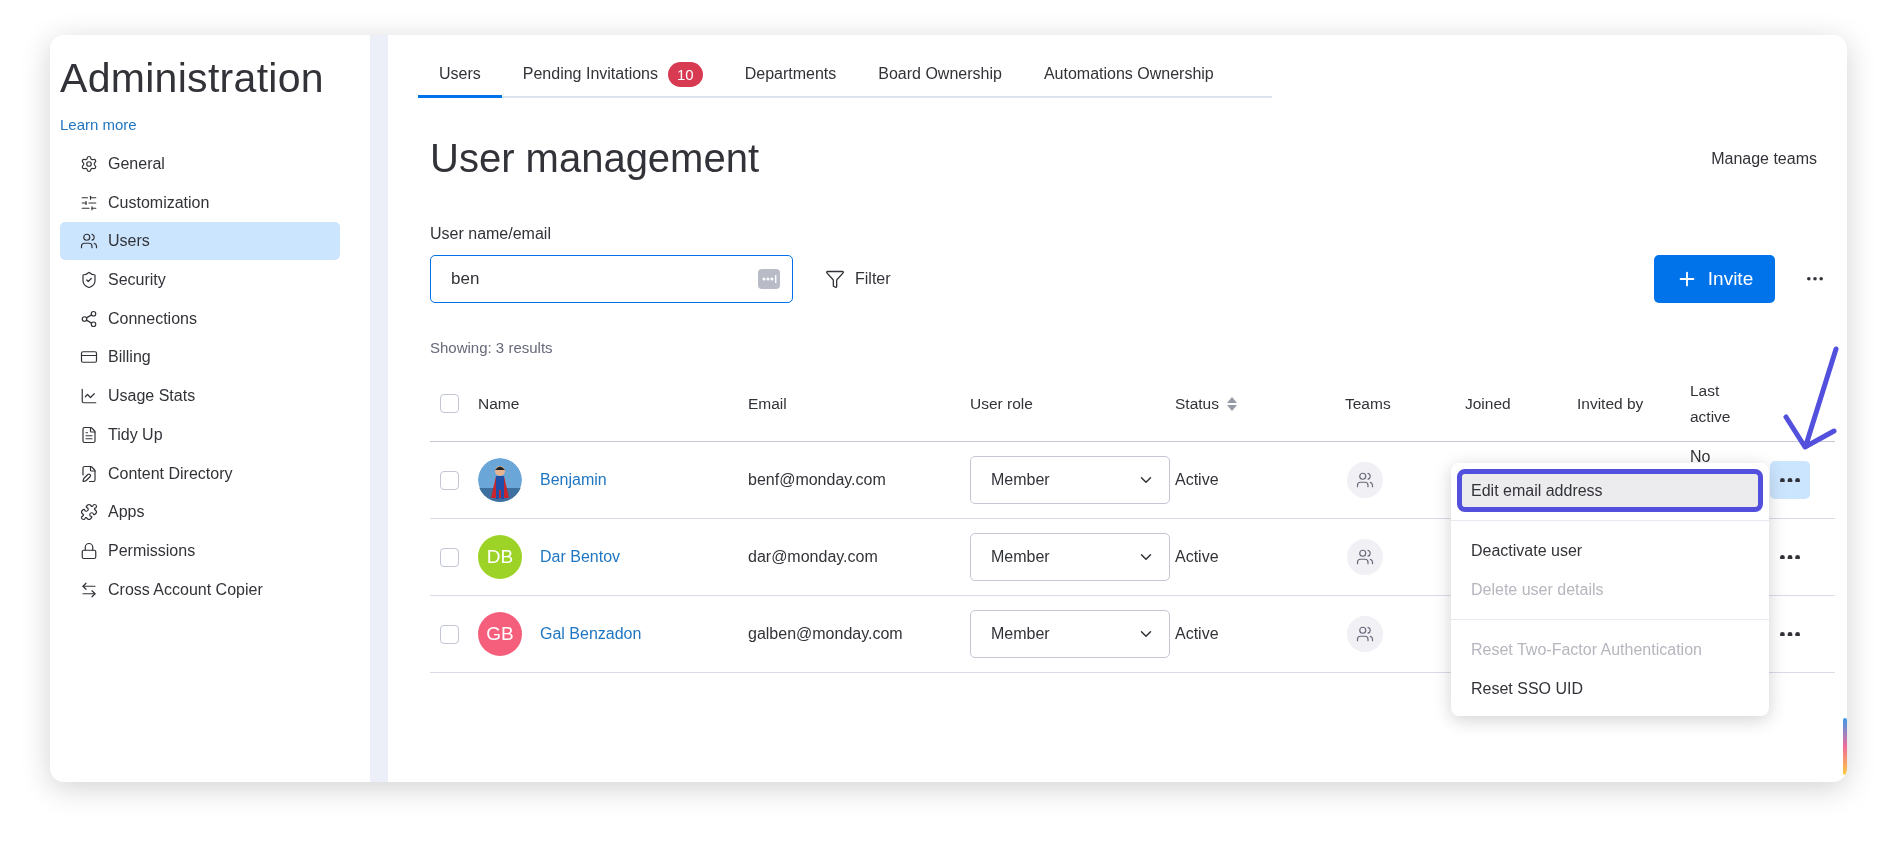 This screenshot has height=848, width=1898. I want to click on filter-button: Filter, so click(858, 279).